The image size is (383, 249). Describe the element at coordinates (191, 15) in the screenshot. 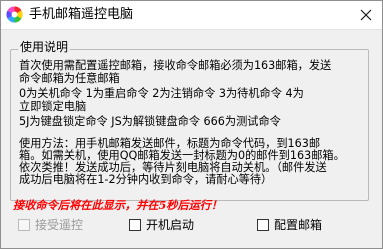

I see `title-bar: 手机邮箱遥控电脑` at that location.